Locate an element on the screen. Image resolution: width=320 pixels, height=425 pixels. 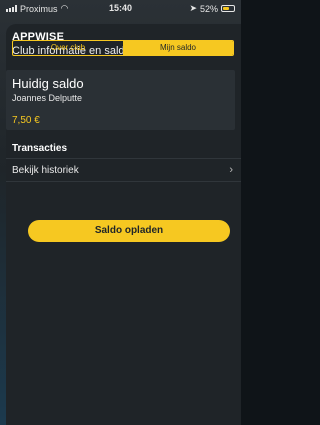
balance-card: Huidig saldo Joannes Delputte 7,50 € is located at coordinates (120, 100).